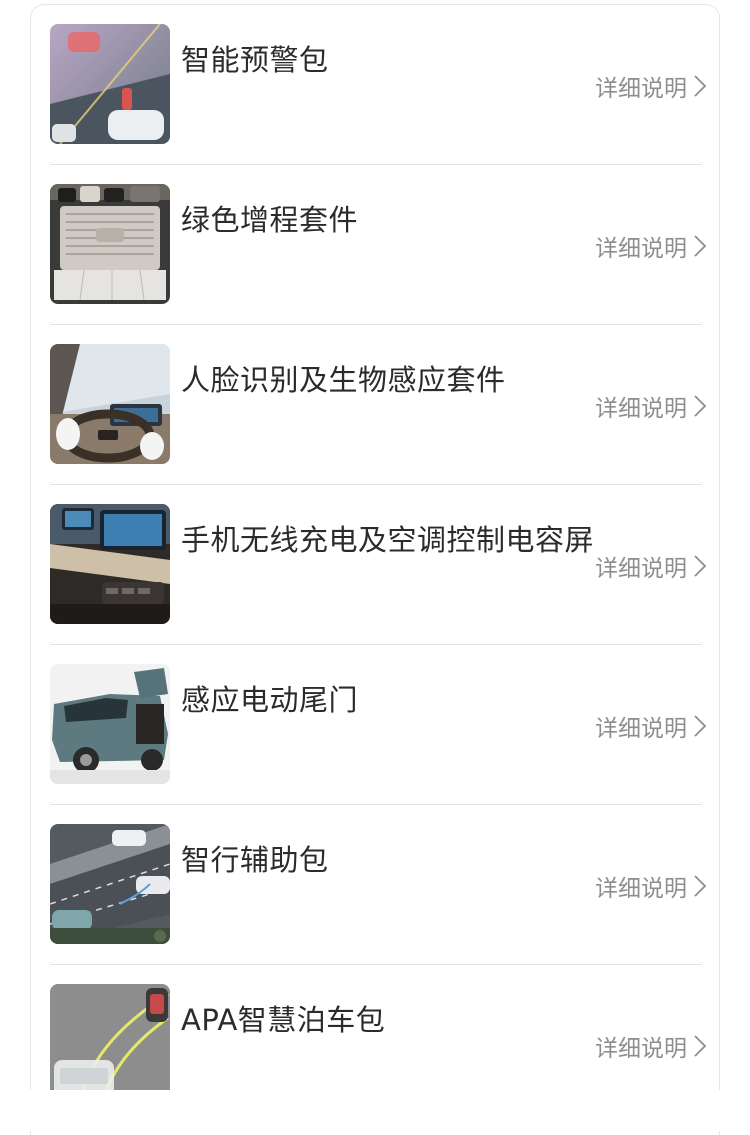  I want to click on item-title: APA智慧泊车包, so click(283, 1020).